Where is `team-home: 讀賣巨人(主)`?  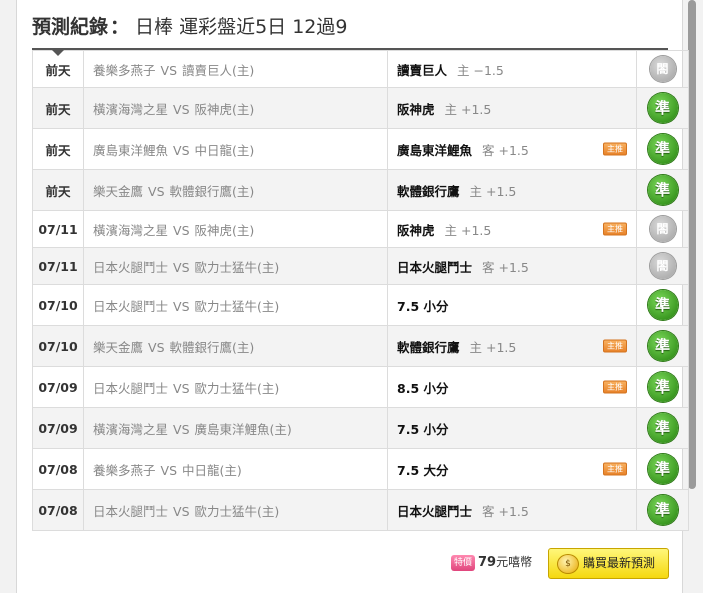
team-home: 讀賣巨人(主) is located at coordinates (218, 70).